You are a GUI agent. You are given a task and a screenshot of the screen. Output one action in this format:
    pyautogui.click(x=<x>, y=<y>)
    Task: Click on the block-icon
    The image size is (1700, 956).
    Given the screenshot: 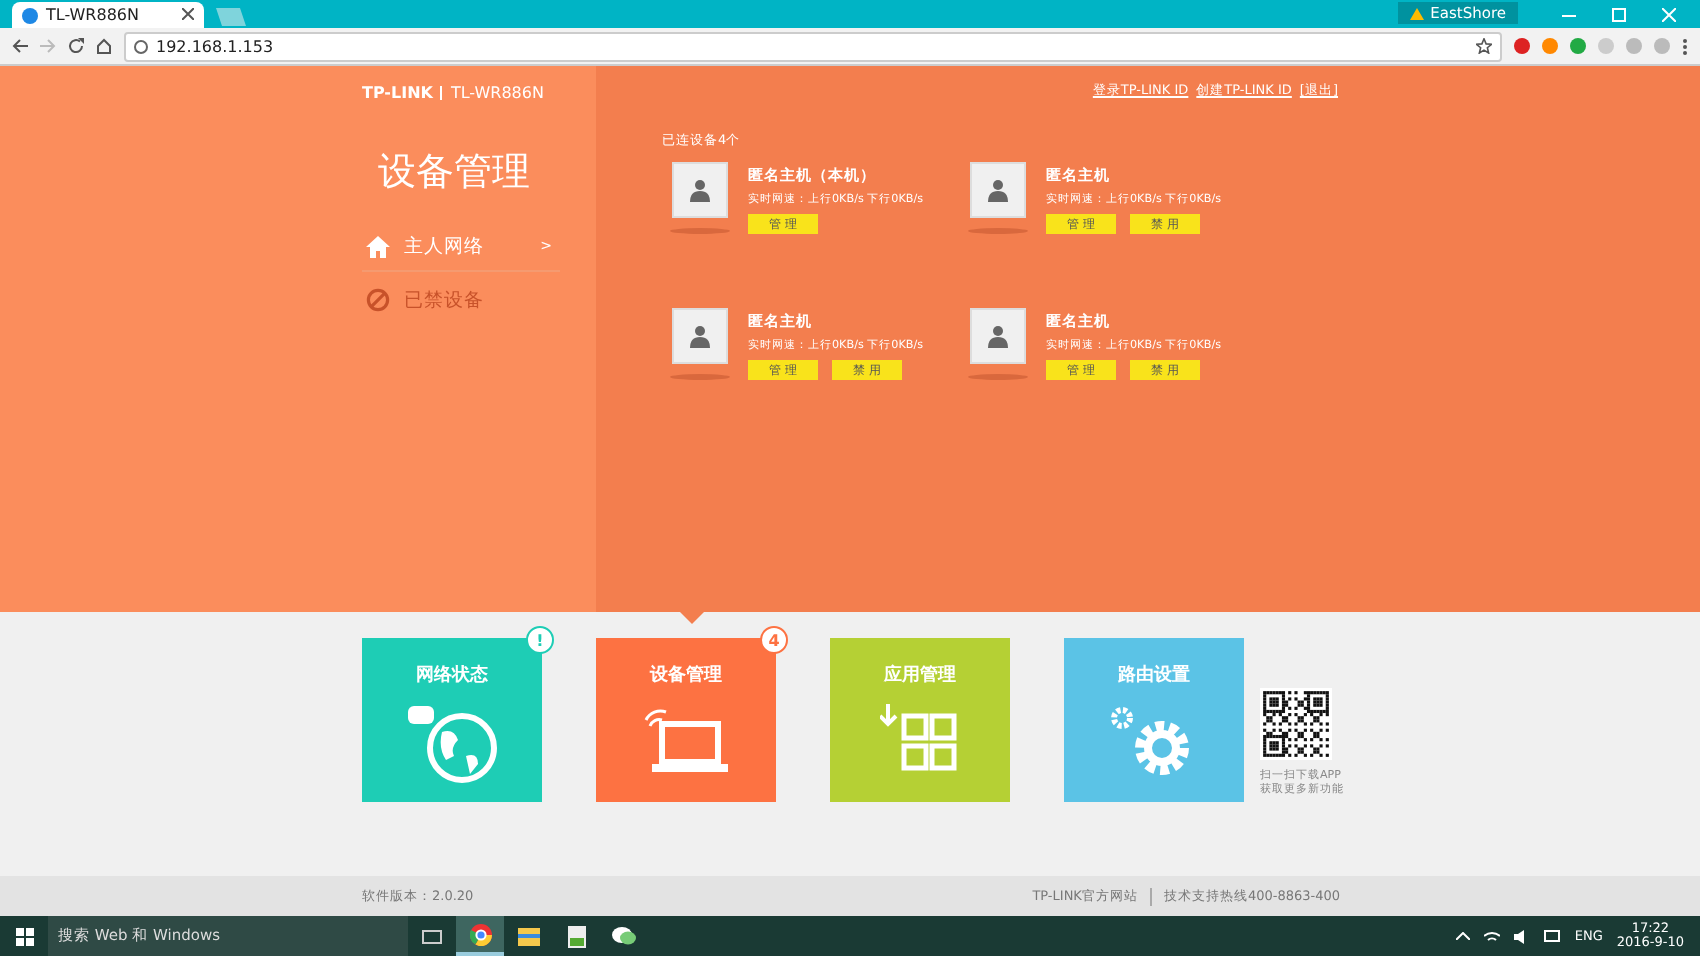 What is the action you would take?
    pyautogui.click(x=378, y=300)
    